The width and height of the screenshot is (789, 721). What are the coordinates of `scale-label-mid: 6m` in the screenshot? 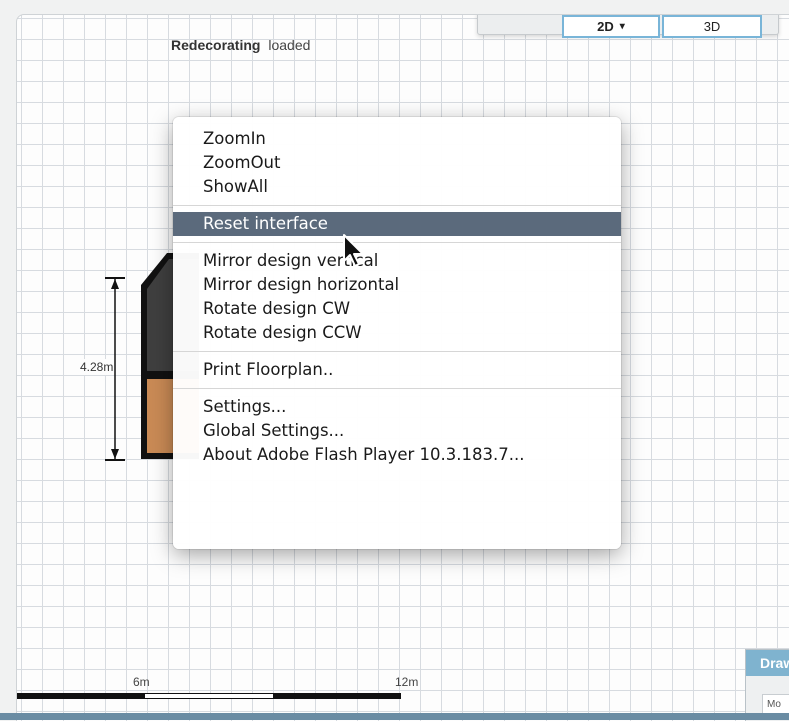 It's located at (141, 682).